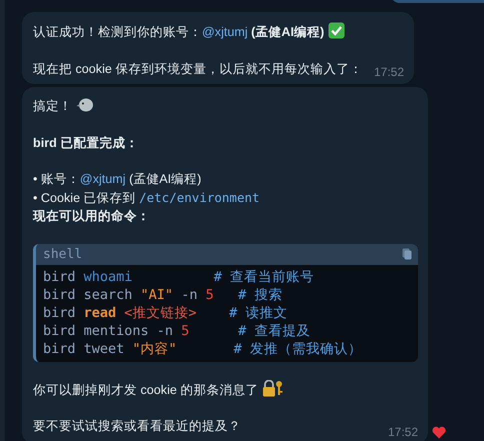 The image size is (484, 441). I want to click on code-line: bird search "AI" -n 5 # 搜索, so click(163, 295).